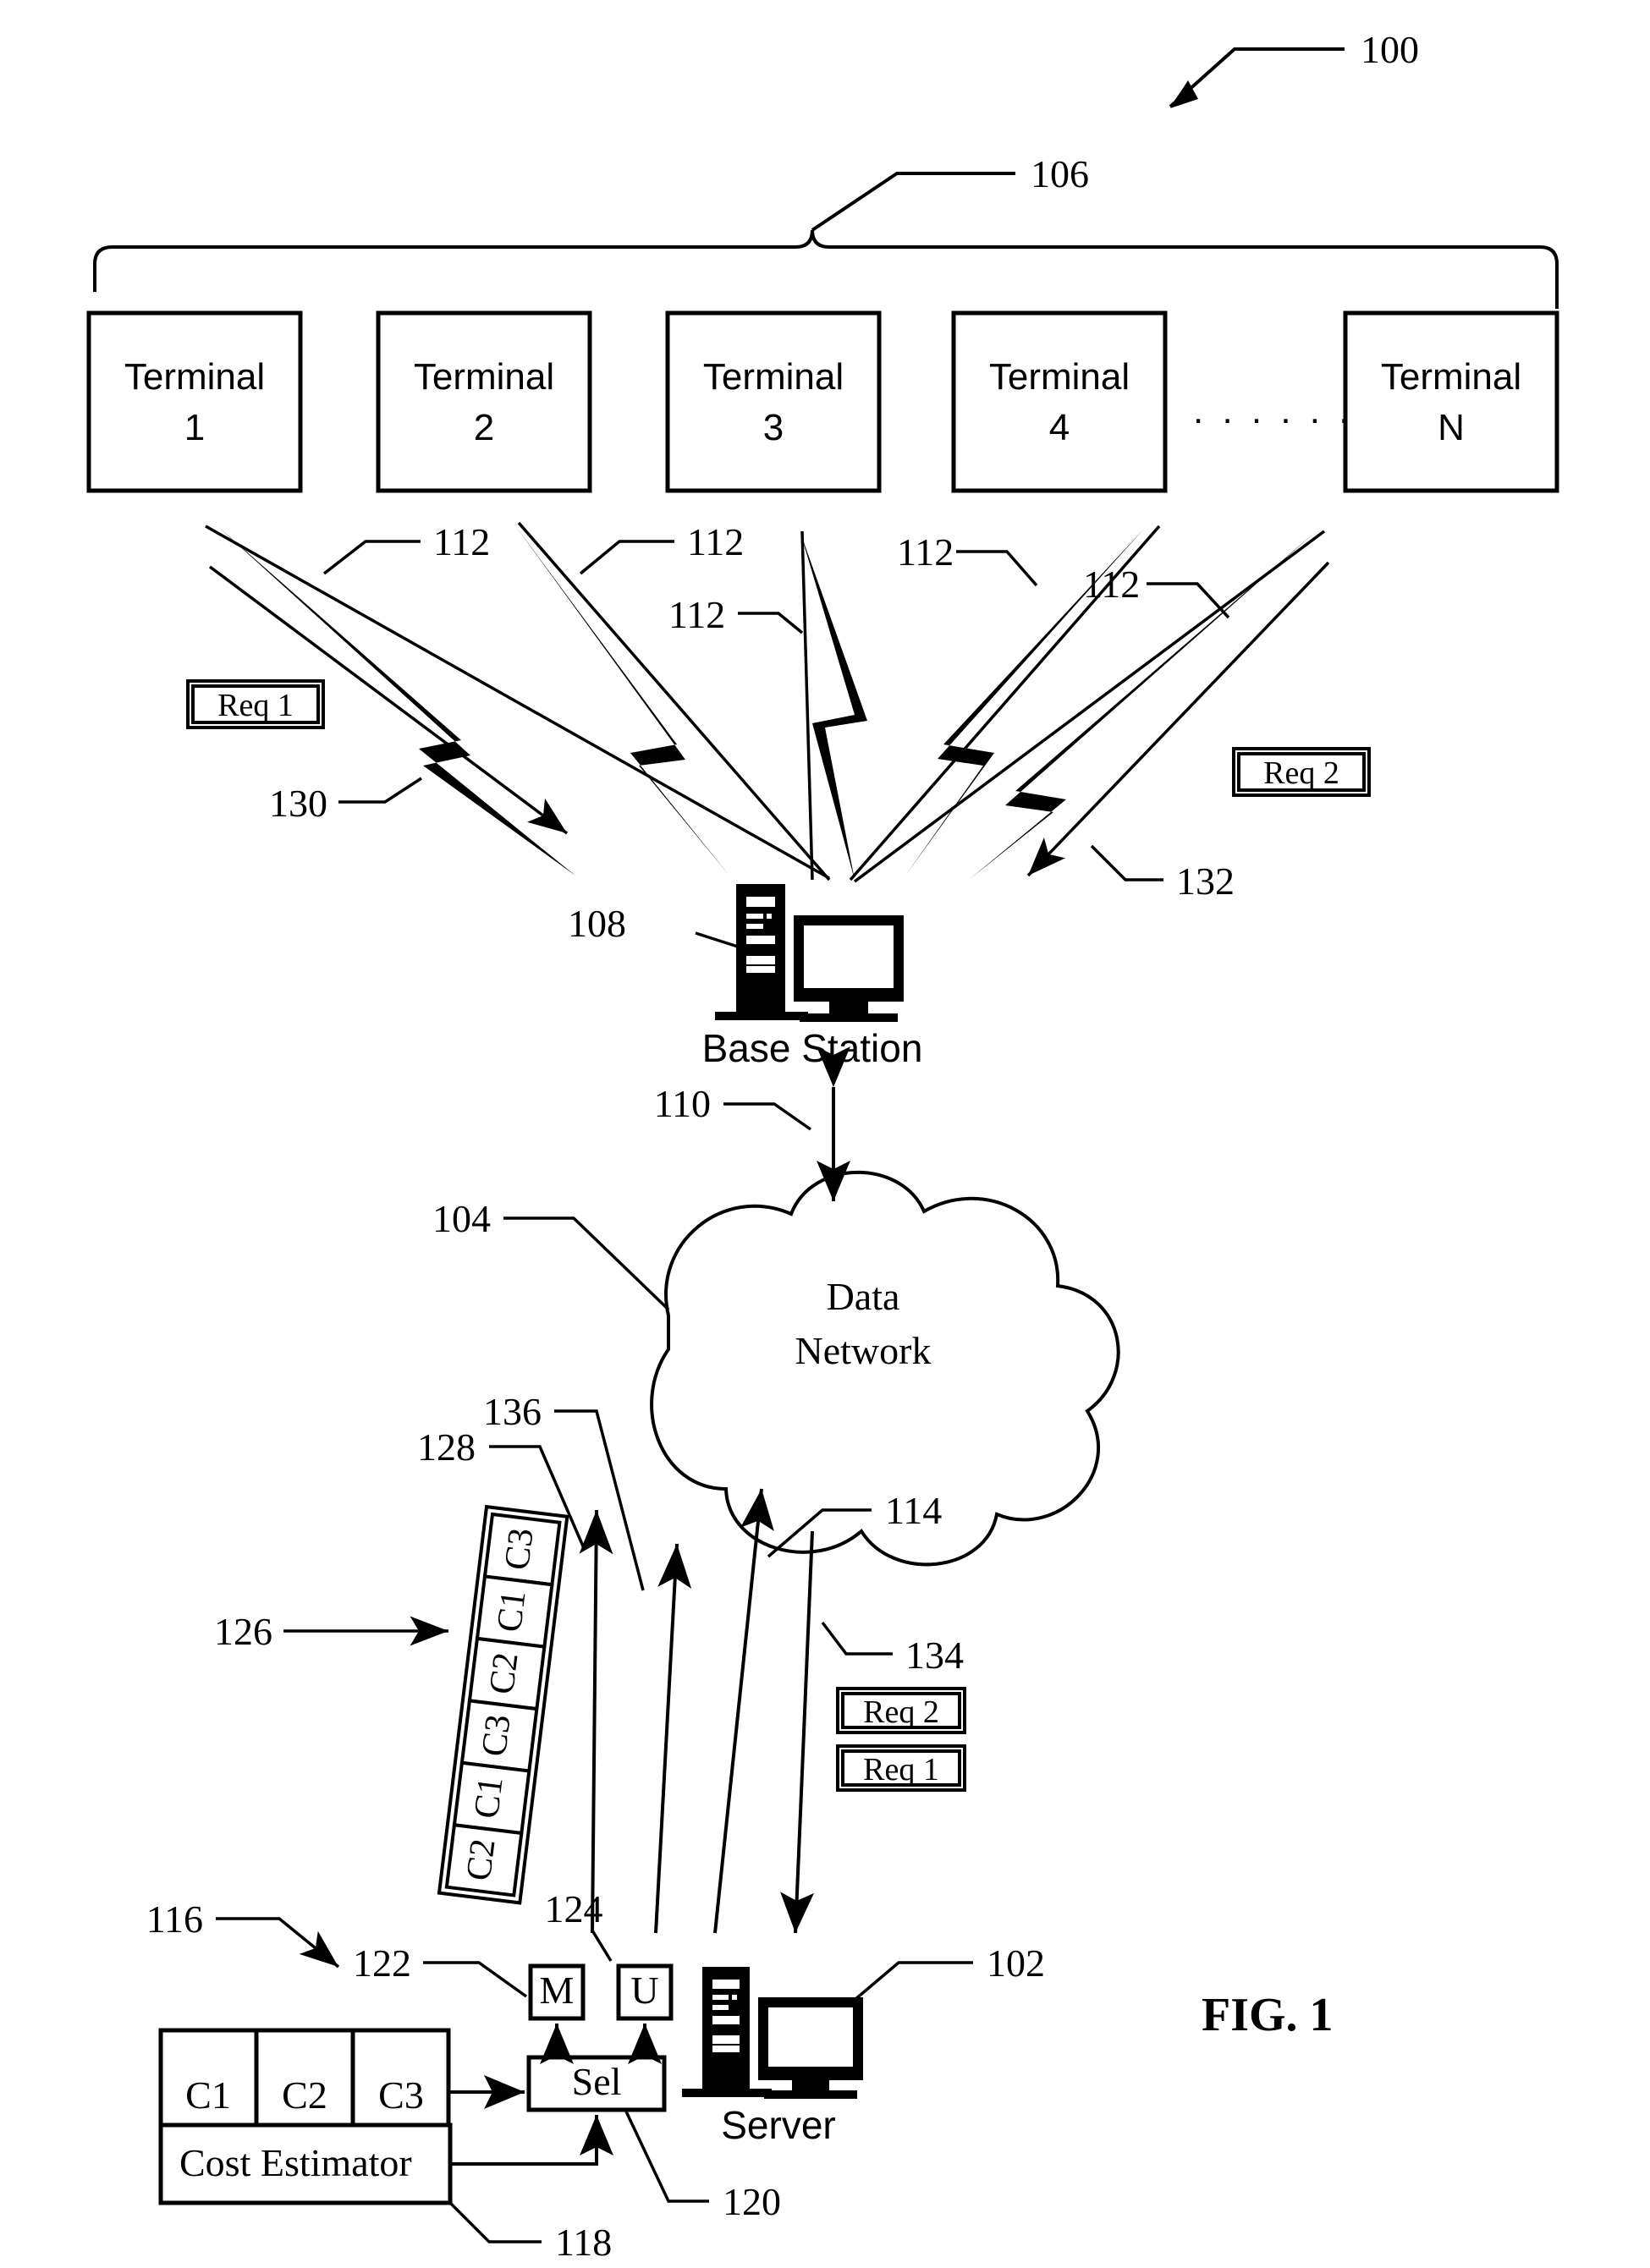 The width and height of the screenshot is (1650, 2268). I want to click on ref-116-callout: 116, so click(243, 1933).